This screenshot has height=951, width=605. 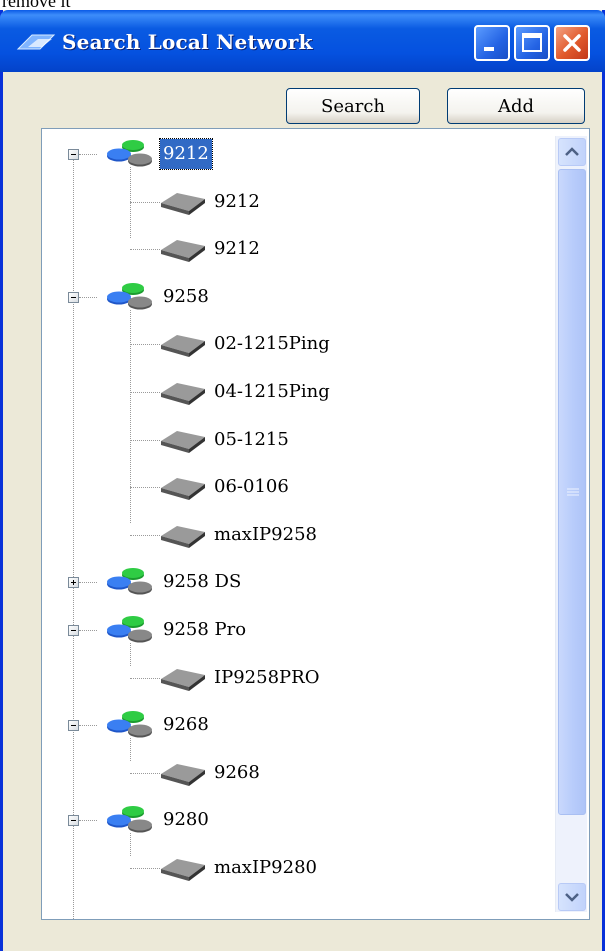 What do you see at coordinates (159, 297) in the screenshot?
I see `tree-group-node: 9258` at bounding box center [159, 297].